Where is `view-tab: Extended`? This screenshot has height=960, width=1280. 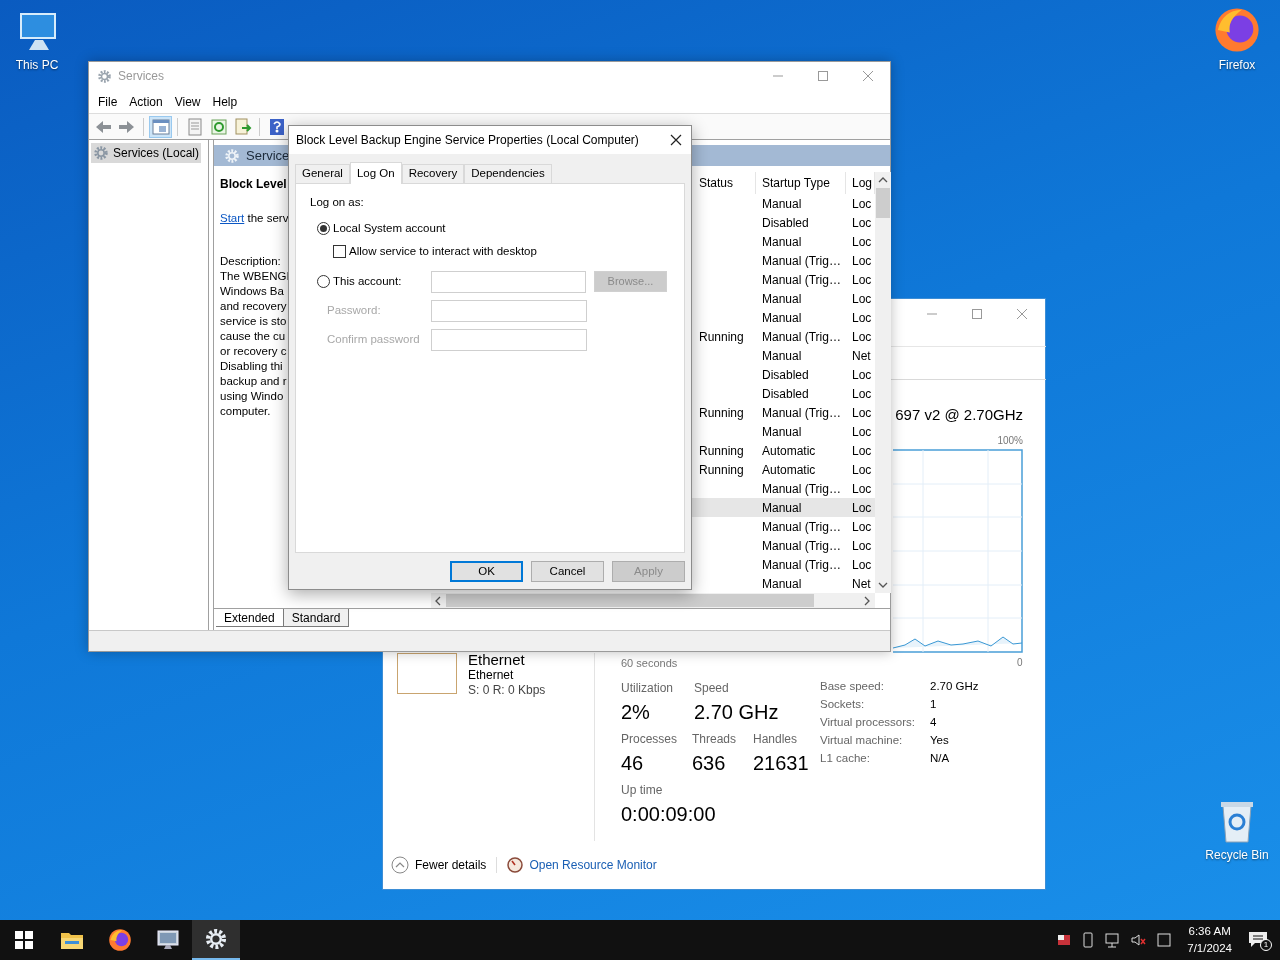 view-tab: Extended is located at coordinates (250, 618).